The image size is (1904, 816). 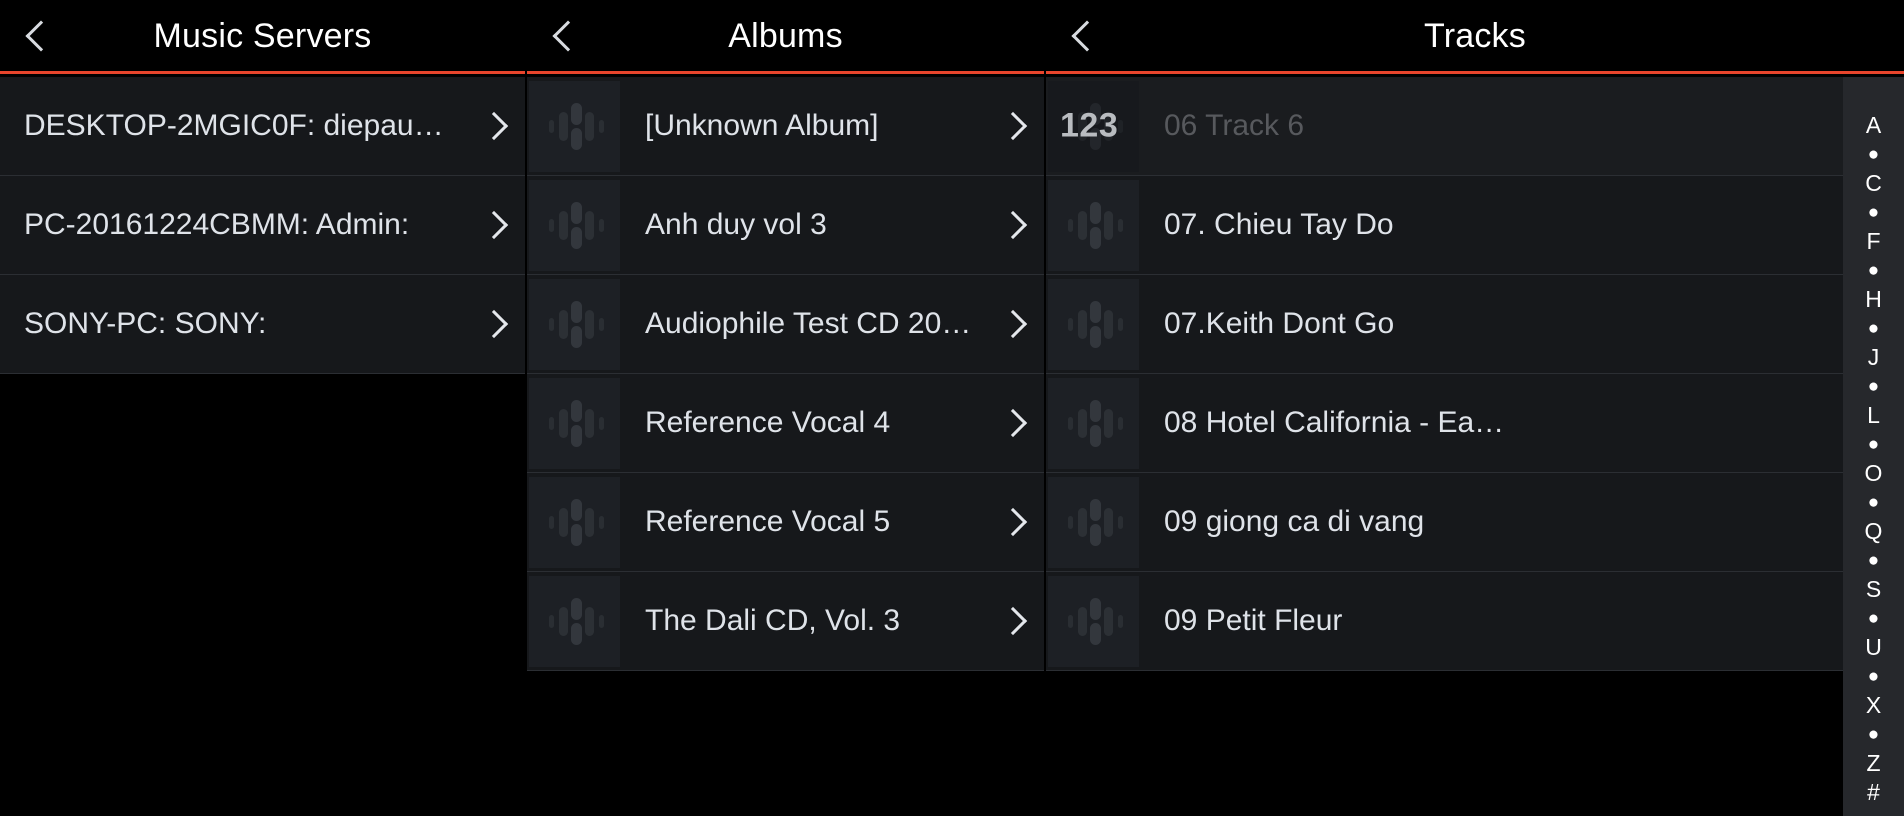 I want to click on index-entry: U, so click(x=1873, y=647).